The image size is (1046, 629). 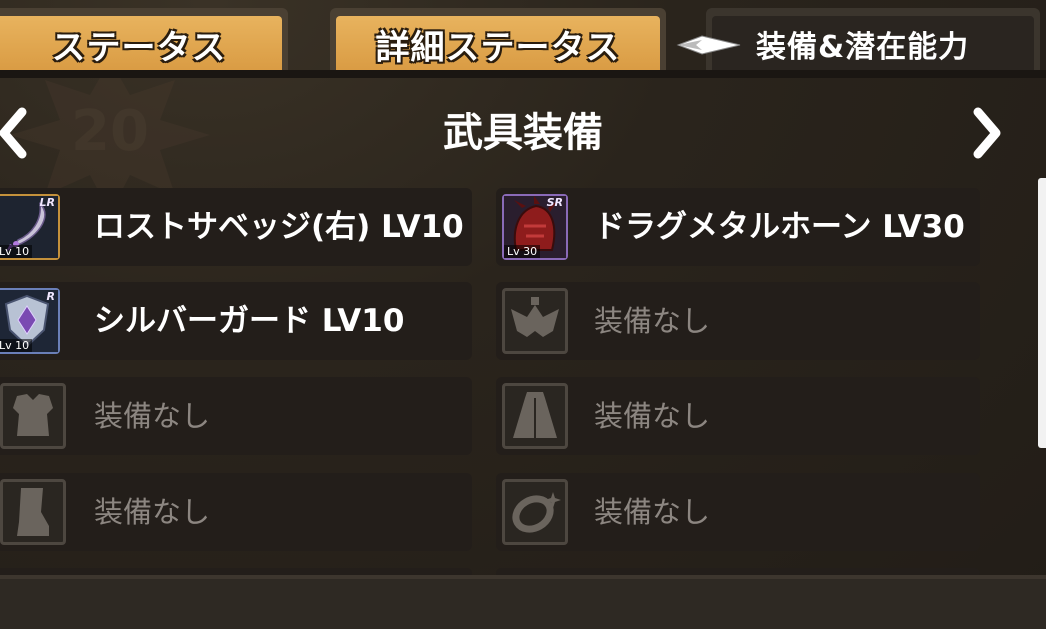 What do you see at coordinates (50, 296) in the screenshot?
I see `rarity-badge: R` at bounding box center [50, 296].